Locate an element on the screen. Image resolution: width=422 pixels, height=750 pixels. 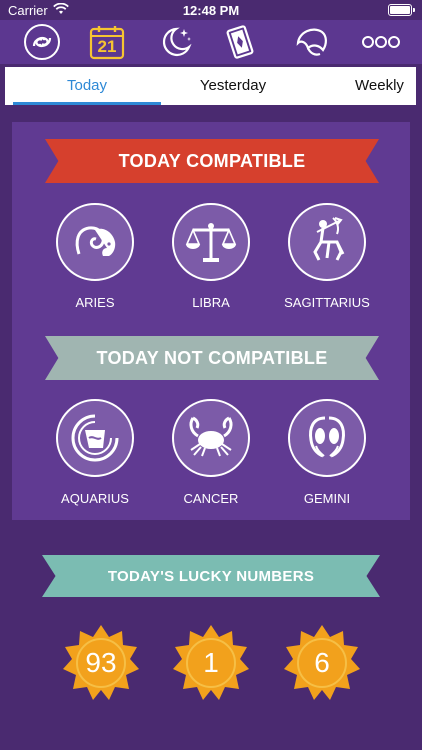
fortune-cookie-button is located at coordinates (312, 42).